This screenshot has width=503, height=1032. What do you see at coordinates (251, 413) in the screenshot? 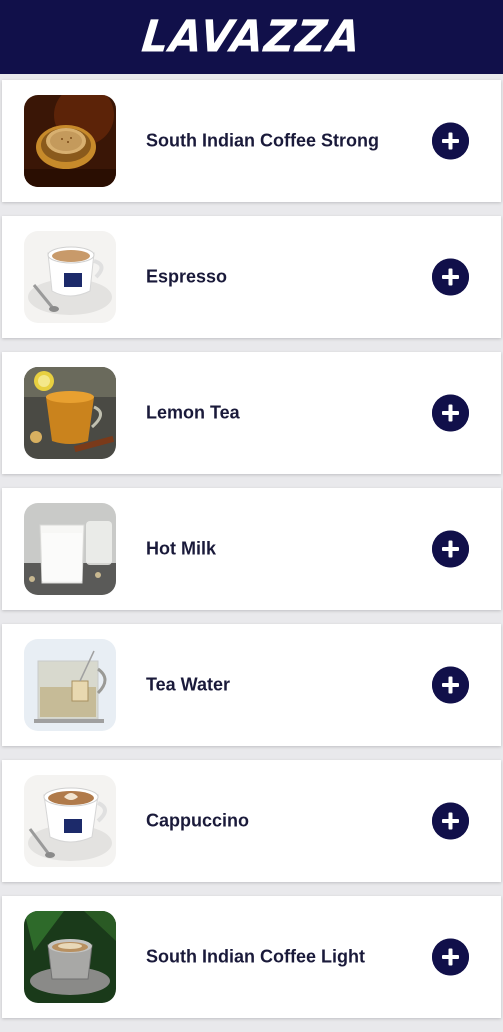
I see `menu-item-lemon-tea: Lemon Tea` at bounding box center [251, 413].